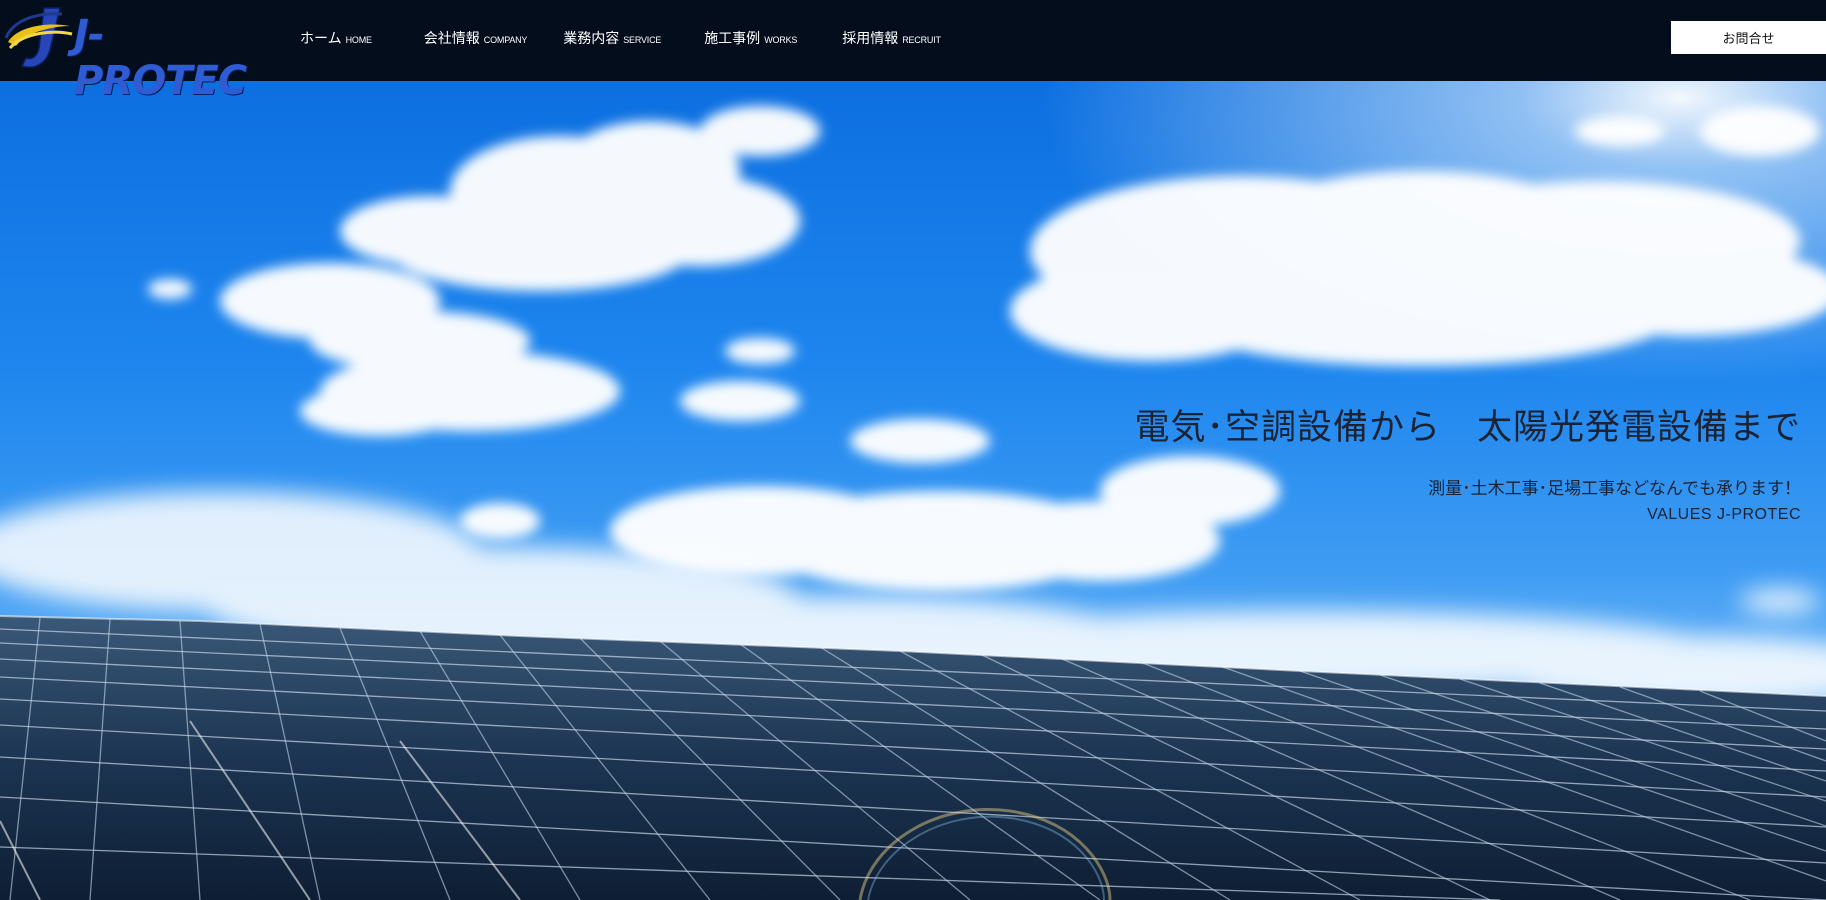 This screenshot has height=900, width=1826. What do you see at coordinates (1724, 514) in the screenshot?
I see `hero-tagline: VALUES J-PROTEC` at bounding box center [1724, 514].